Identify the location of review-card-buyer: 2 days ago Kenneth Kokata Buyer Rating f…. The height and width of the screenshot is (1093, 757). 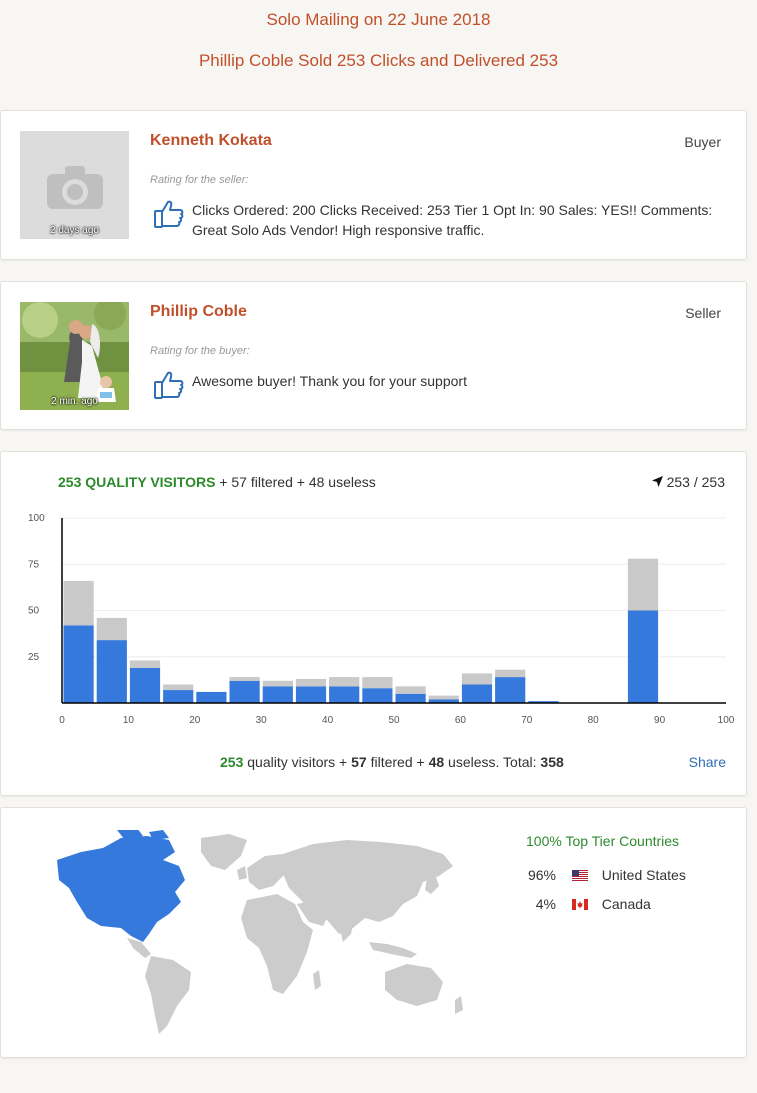
(373, 185).